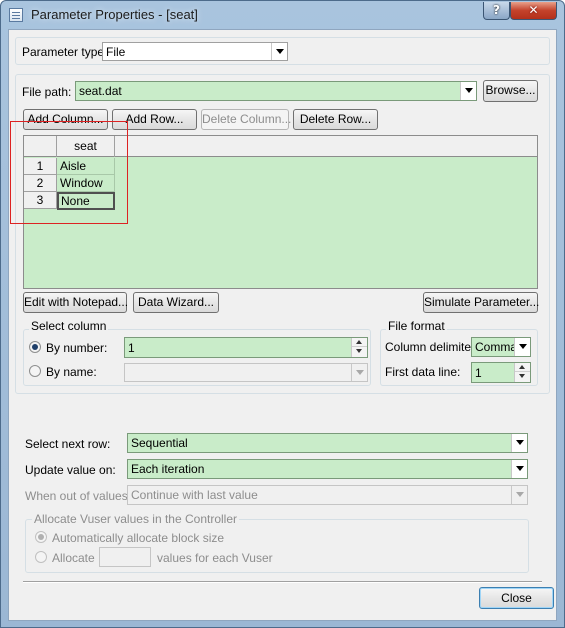 The image size is (565, 628). What do you see at coordinates (327, 443) in the screenshot?
I see `select-next-row-select: Sequential` at bounding box center [327, 443].